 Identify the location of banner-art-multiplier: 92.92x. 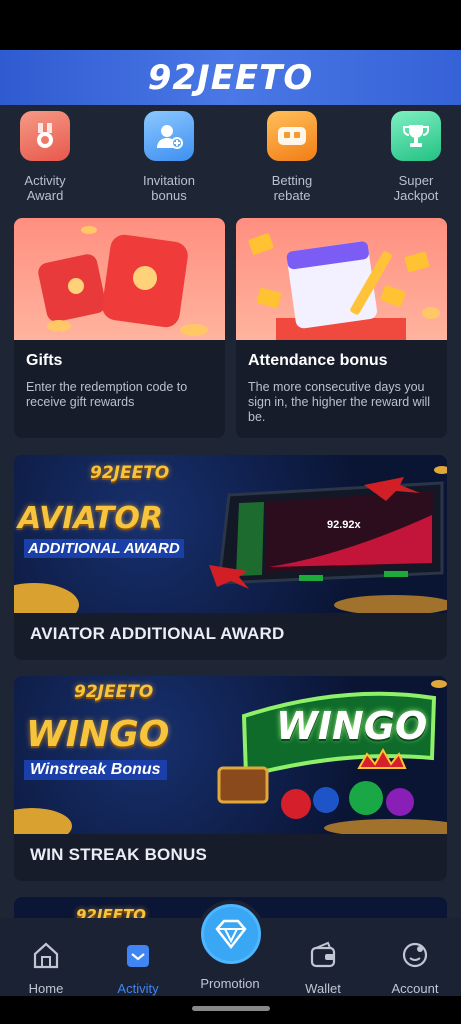
(344, 525).